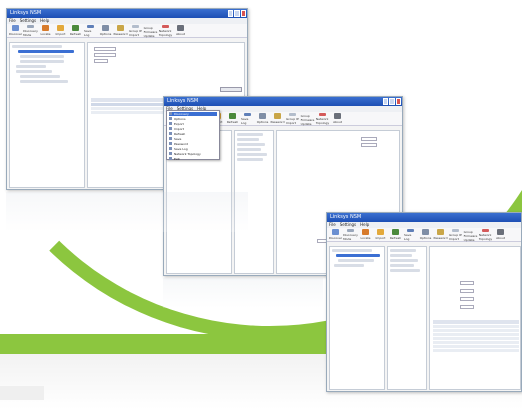 The width and height of the screenshot is (522, 409). I want to click on import-icon, so click(380, 232).